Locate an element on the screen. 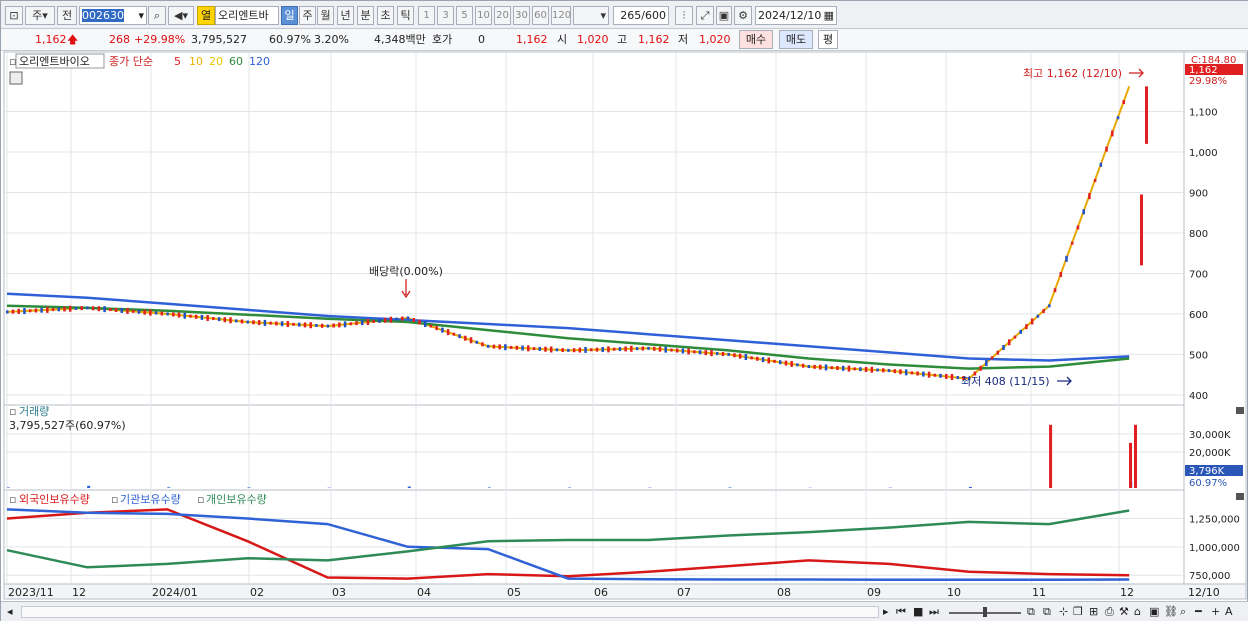 The width and height of the screenshot is (1248, 621). copy-icon: ❐ is located at coordinates (1078, 612).